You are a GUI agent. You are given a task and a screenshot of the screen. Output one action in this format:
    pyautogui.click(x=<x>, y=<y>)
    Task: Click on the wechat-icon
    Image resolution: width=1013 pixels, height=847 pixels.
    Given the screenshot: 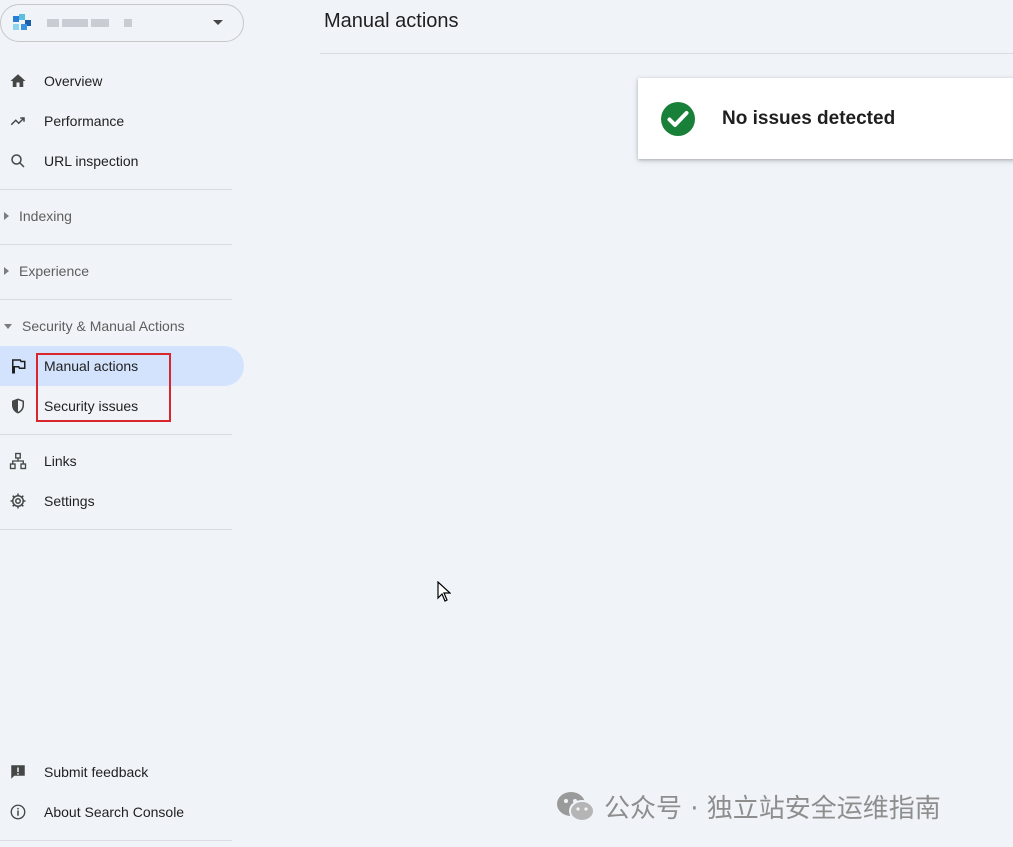 What is the action you would take?
    pyautogui.click(x=576, y=806)
    